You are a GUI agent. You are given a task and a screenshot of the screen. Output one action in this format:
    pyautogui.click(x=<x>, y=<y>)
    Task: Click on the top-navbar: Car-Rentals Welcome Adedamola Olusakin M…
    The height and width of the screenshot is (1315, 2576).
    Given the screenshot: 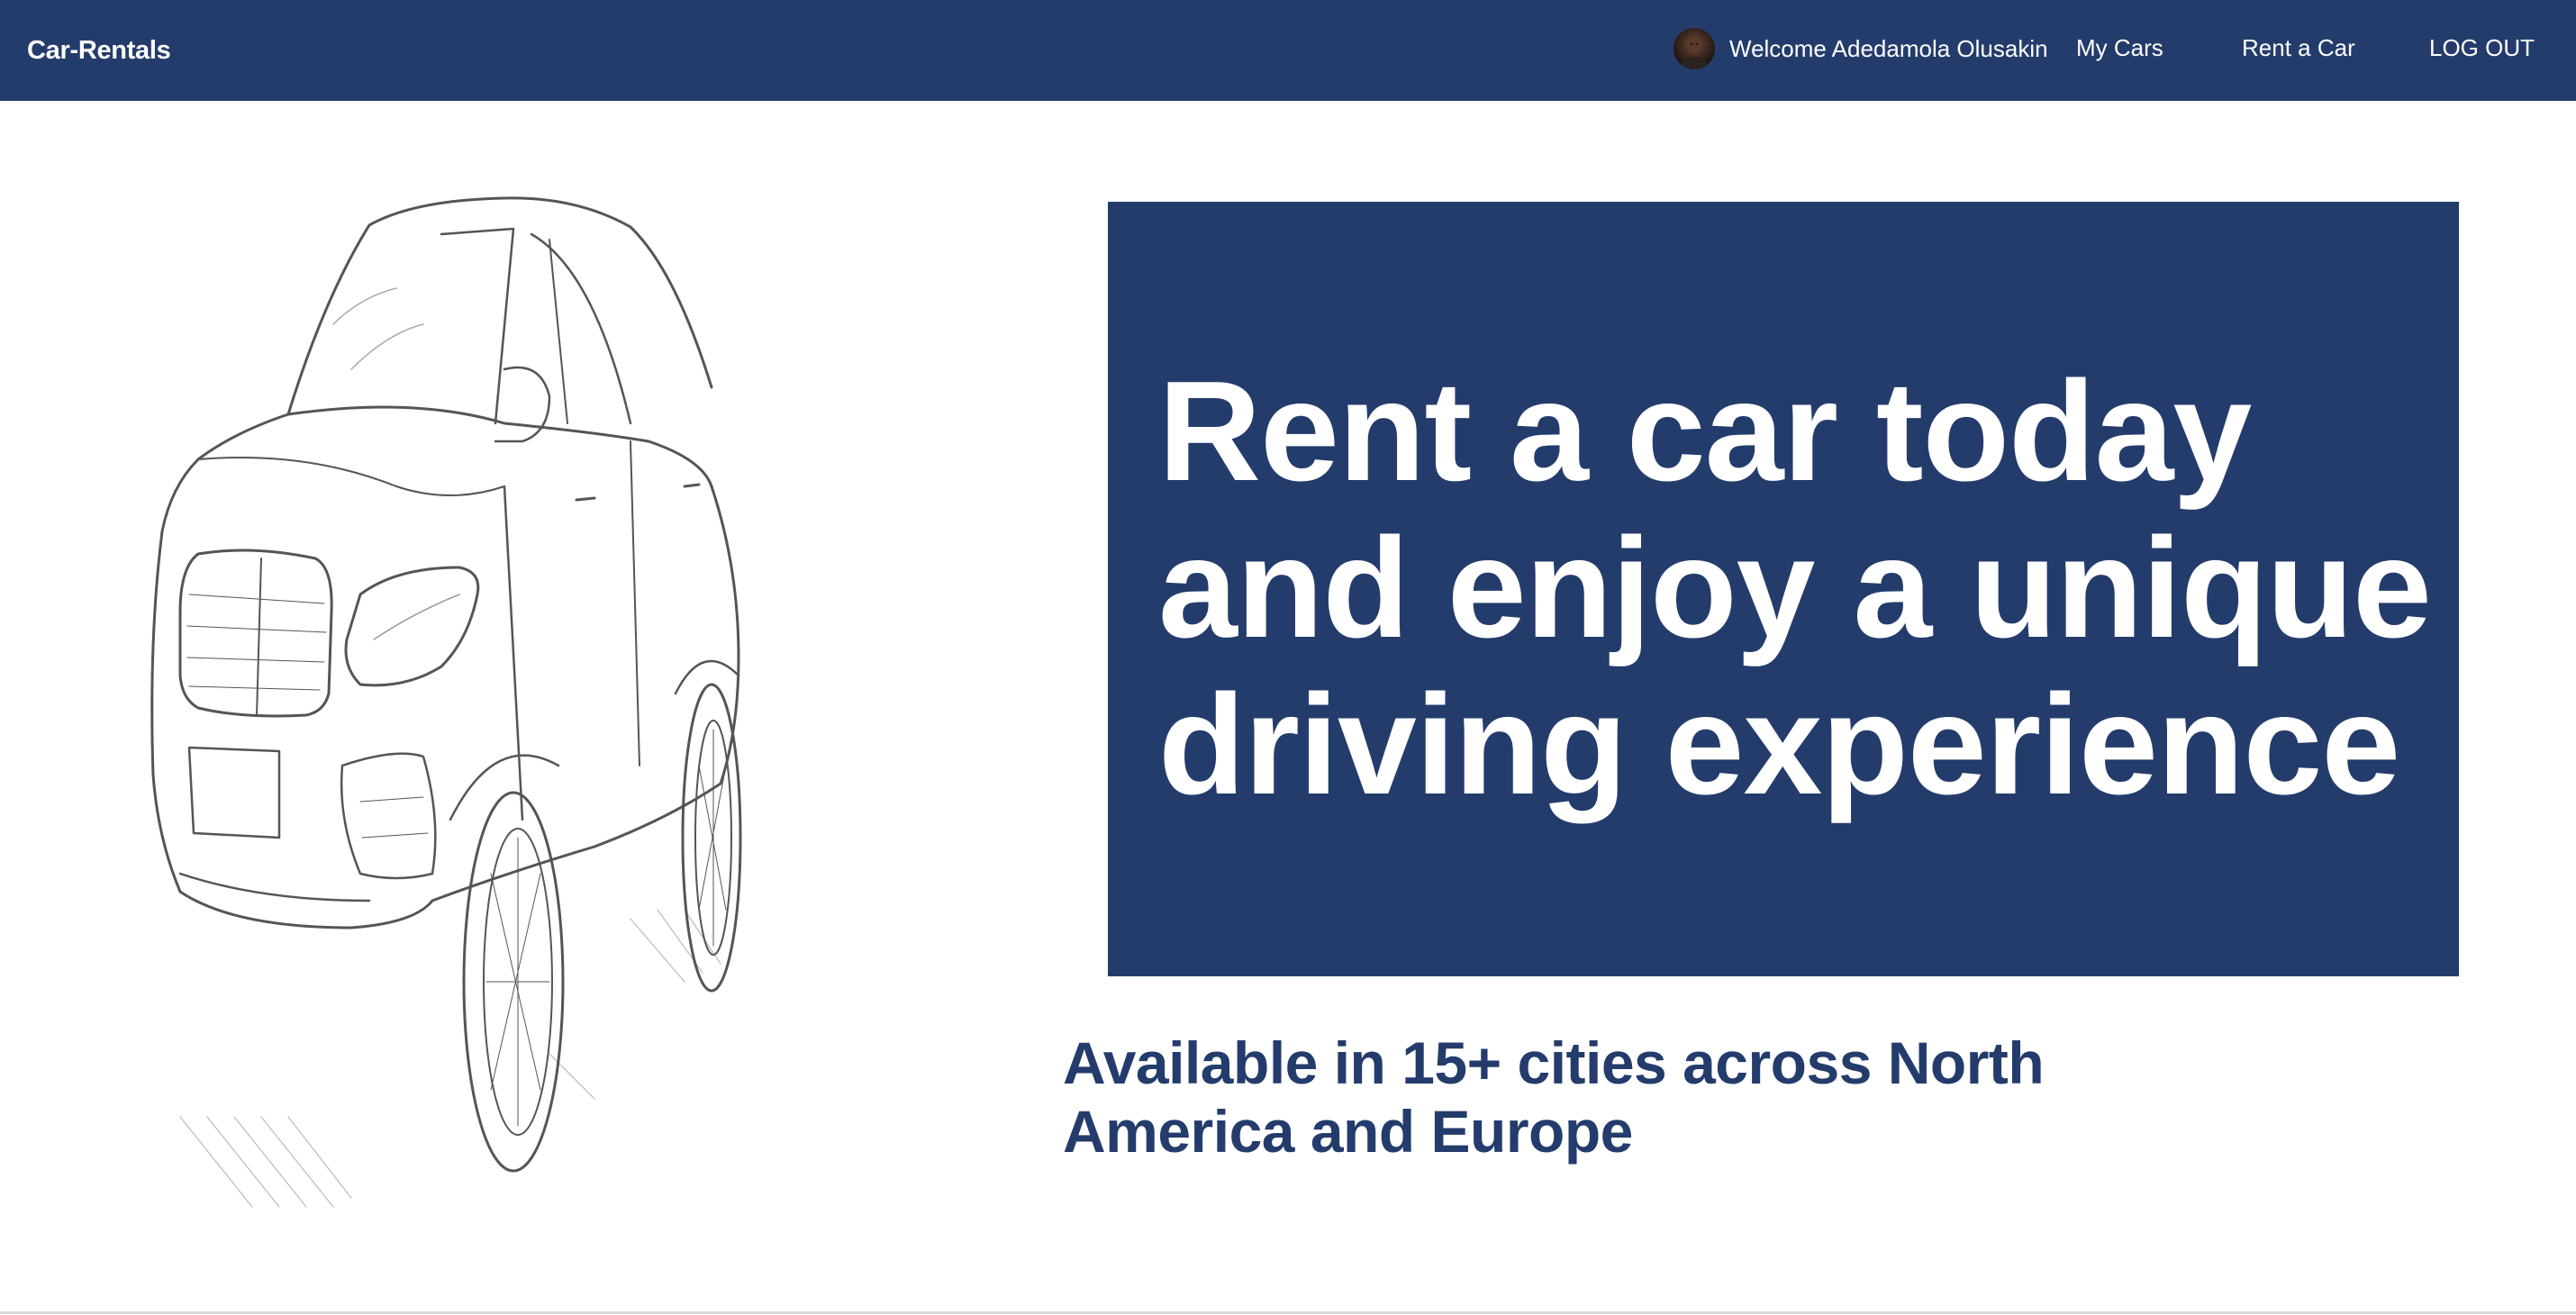 What is the action you would take?
    pyautogui.click(x=1288, y=50)
    